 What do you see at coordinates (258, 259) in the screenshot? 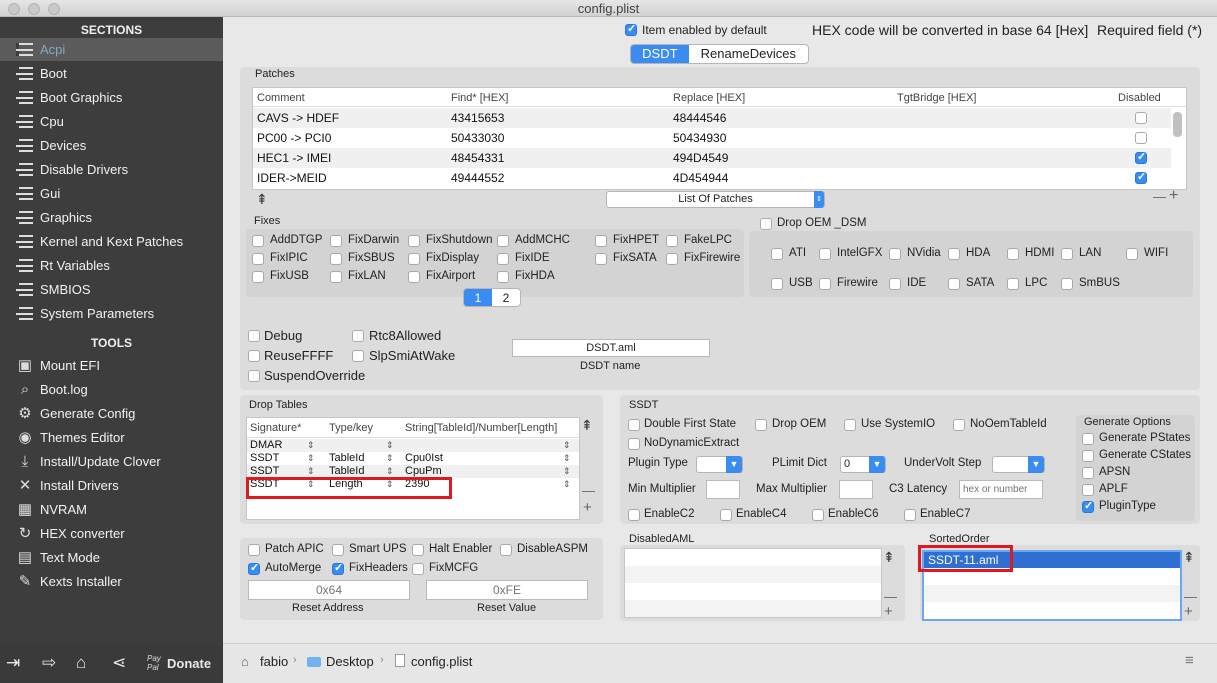
I see `fix-fixipic-checkbox` at bounding box center [258, 259].